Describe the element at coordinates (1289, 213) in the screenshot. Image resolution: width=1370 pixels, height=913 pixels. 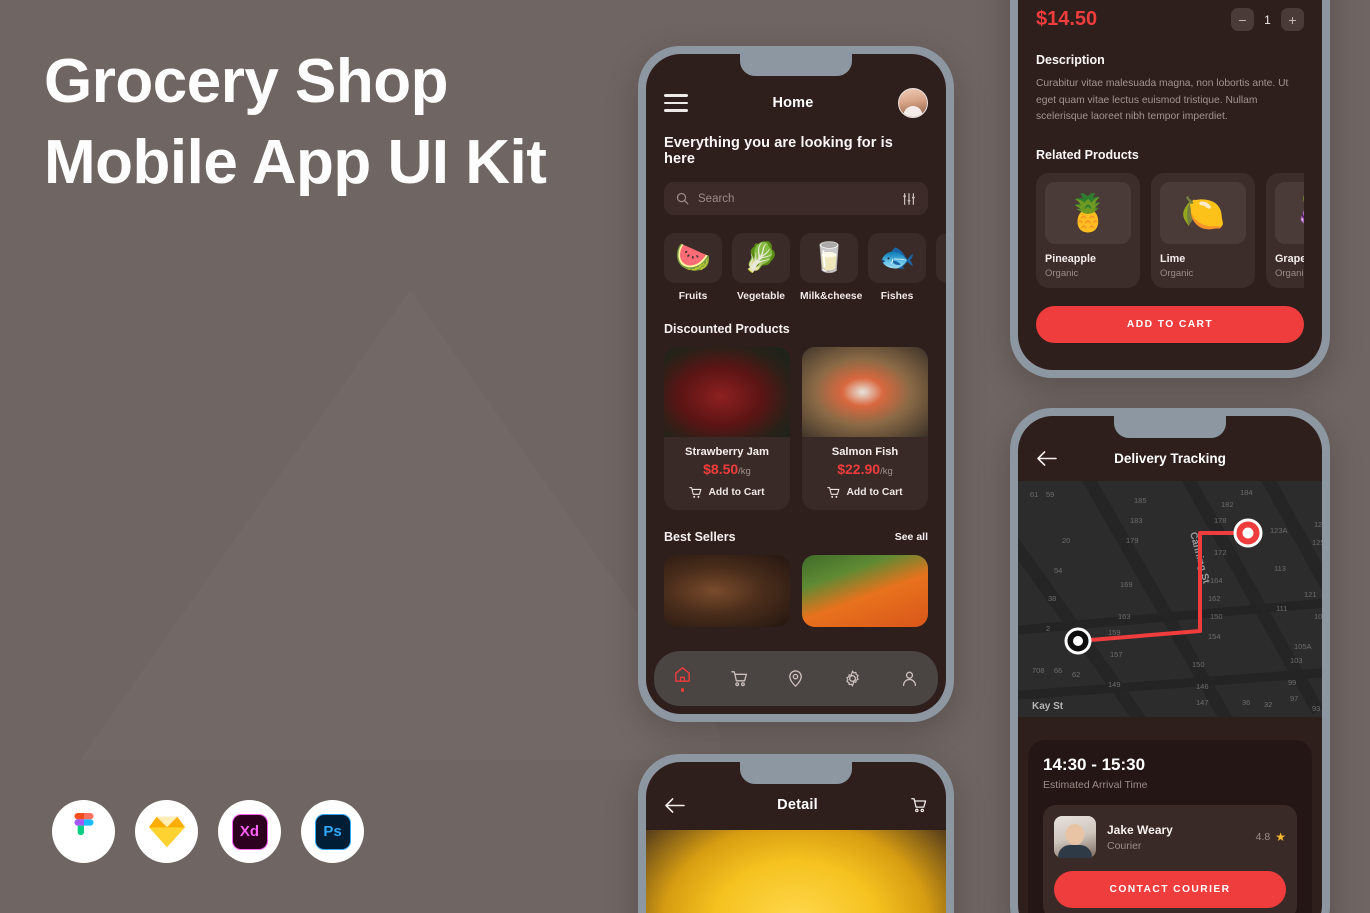
I see `grape-icon: 🍇` at that location.